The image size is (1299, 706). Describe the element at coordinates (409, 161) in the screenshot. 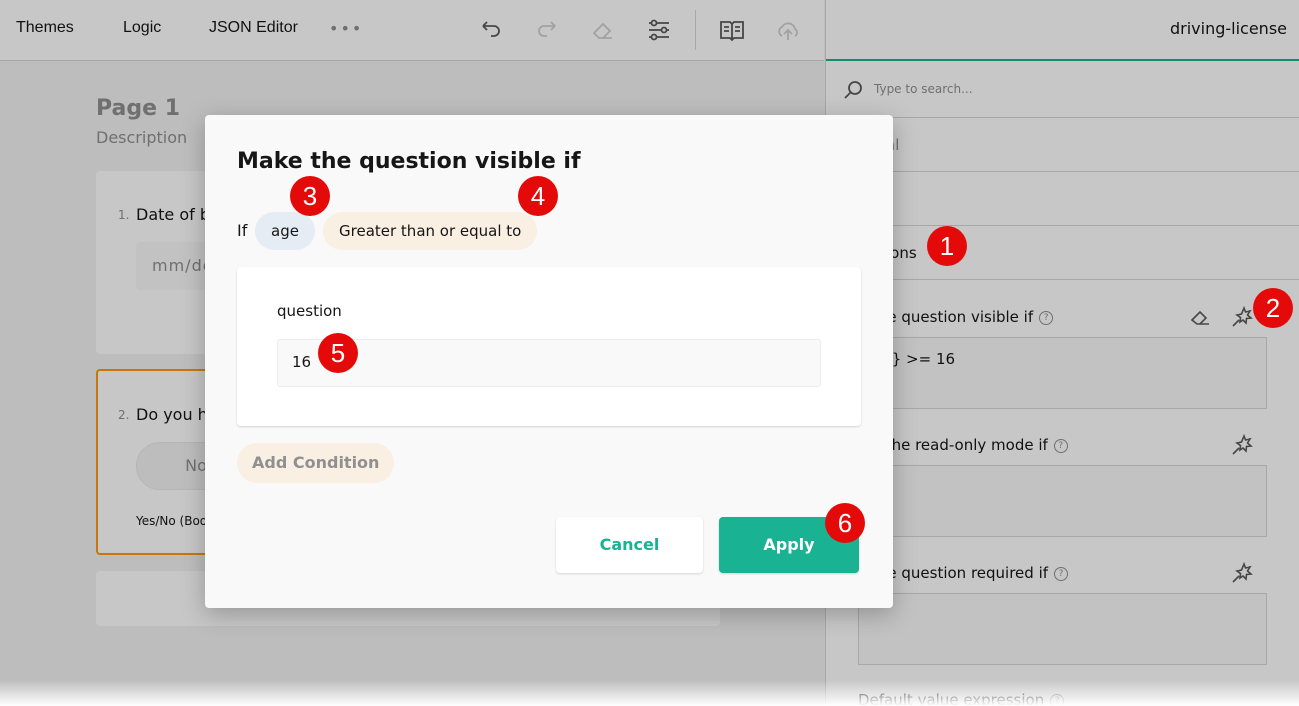

I see `dialog-title: Make the question visible if` at that location.